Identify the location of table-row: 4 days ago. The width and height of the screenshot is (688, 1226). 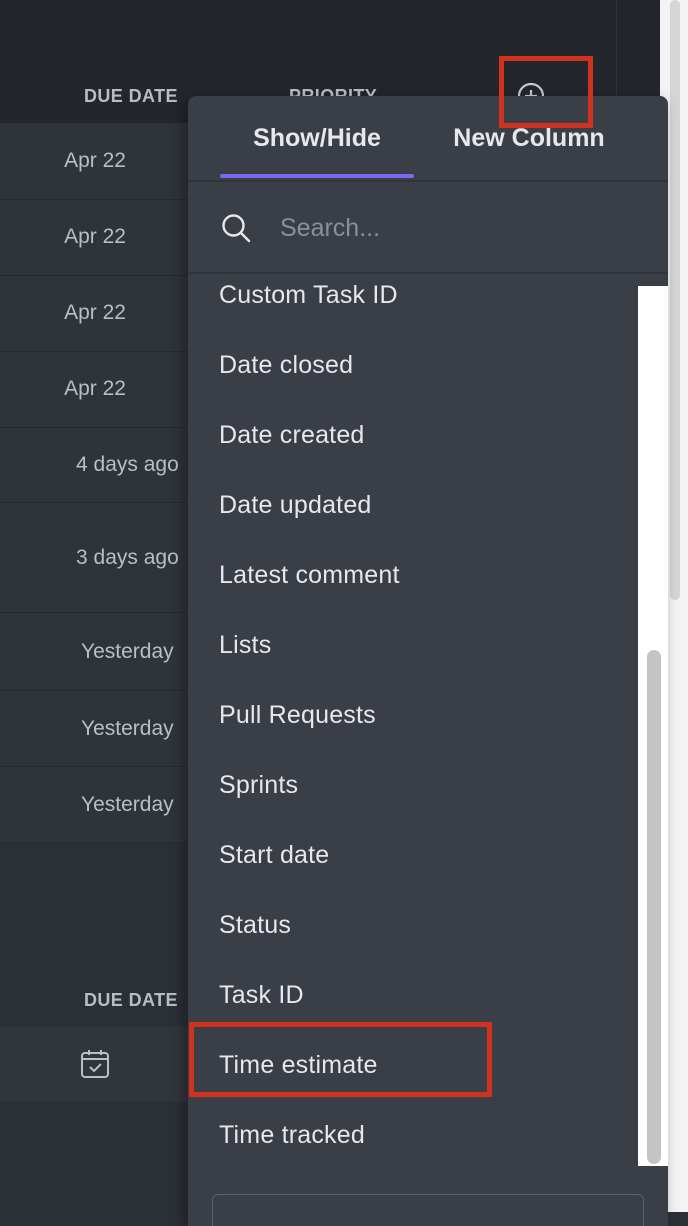
(95, 465).